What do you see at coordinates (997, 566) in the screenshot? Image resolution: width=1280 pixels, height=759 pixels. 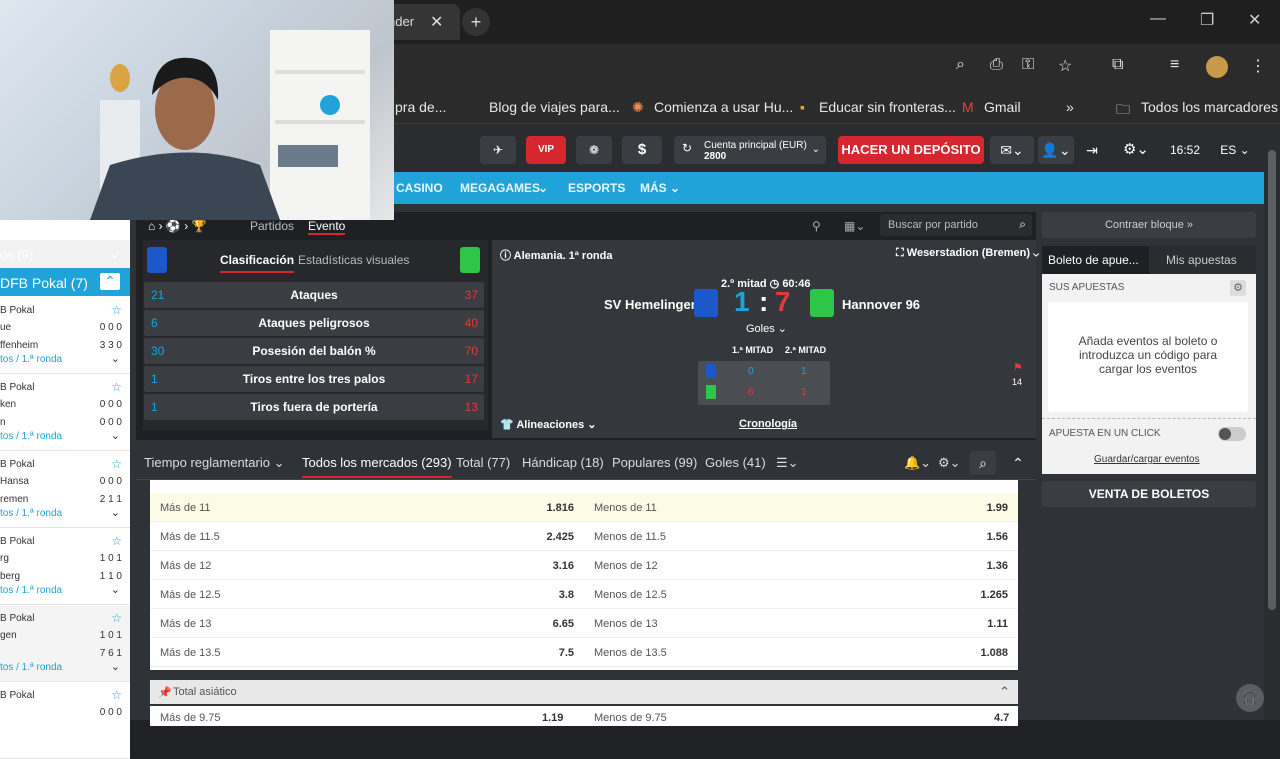 I see `under-odd: 1.36` at bounding box center [997, 566].